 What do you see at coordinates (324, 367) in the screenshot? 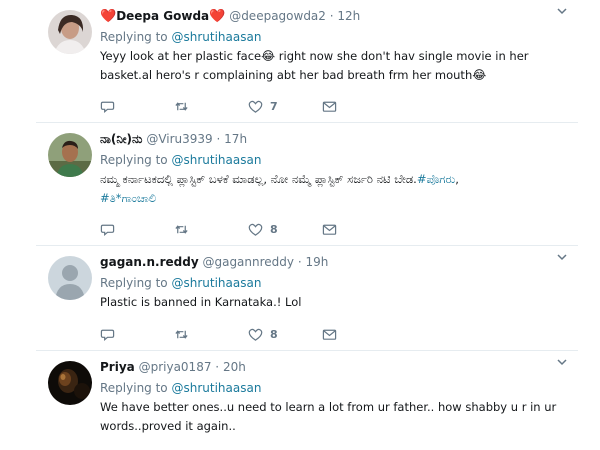
I see `tweet-header: Priya @priya0187 · 20h` at bounding box center [324, 367].